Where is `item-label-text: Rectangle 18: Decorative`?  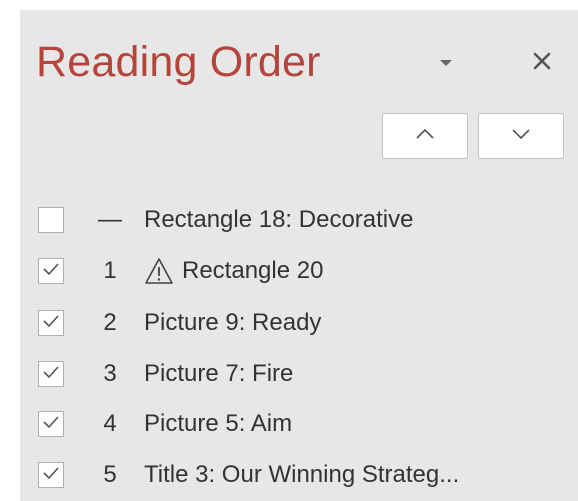
item-label-text: Rectangle 18: Decorative is located at coordinates (279, 219).